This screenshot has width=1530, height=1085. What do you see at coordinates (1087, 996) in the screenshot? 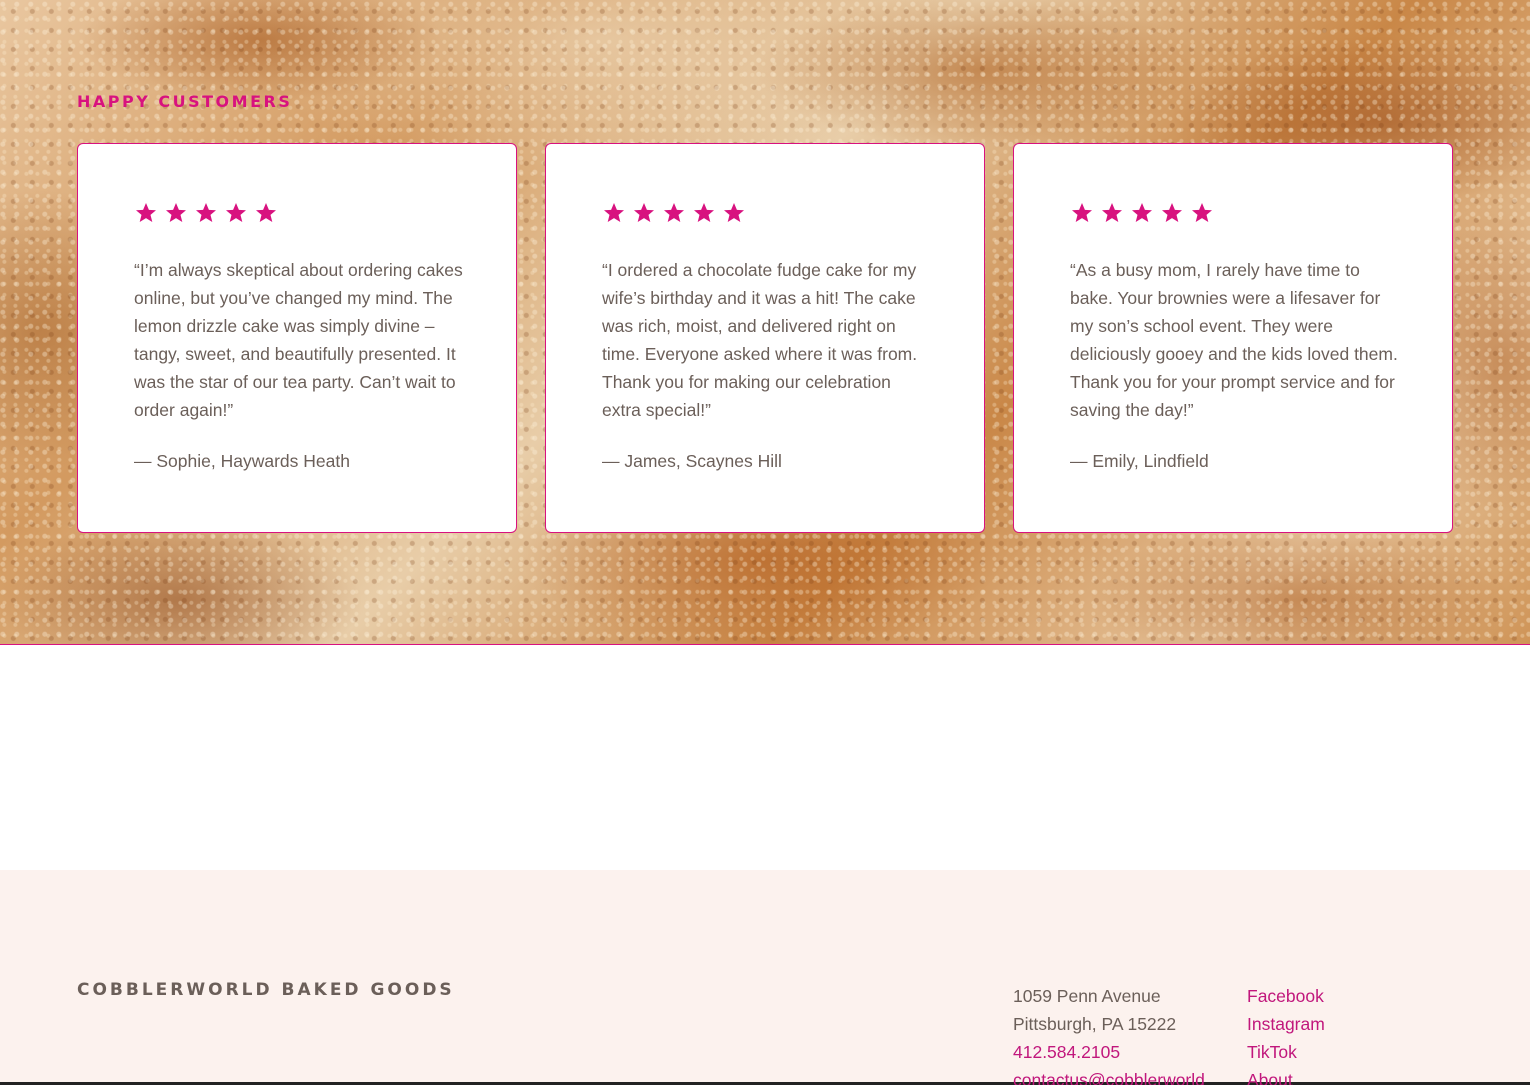
I see `address-line-1: 1059 Penn Avenue` at bounding box center [1087, 996].